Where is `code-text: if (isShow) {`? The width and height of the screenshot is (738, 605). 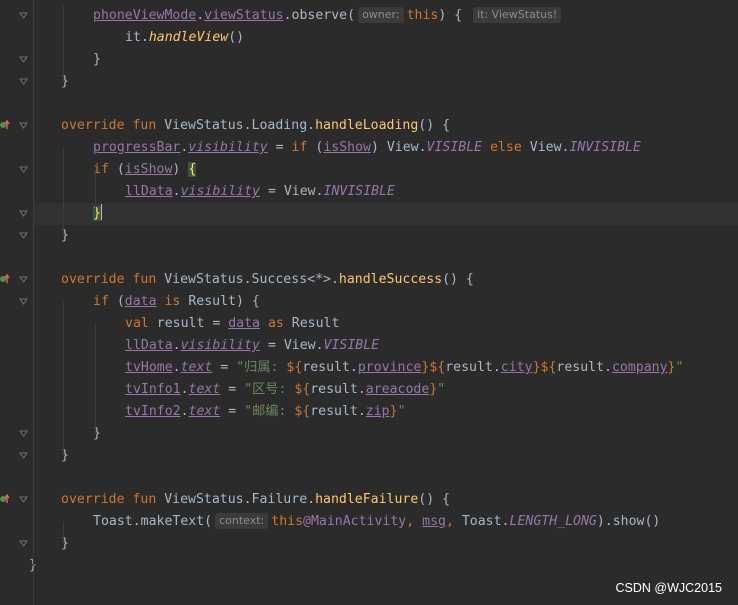 code-text: if (isShow) { is located at coordinates (145, 170).